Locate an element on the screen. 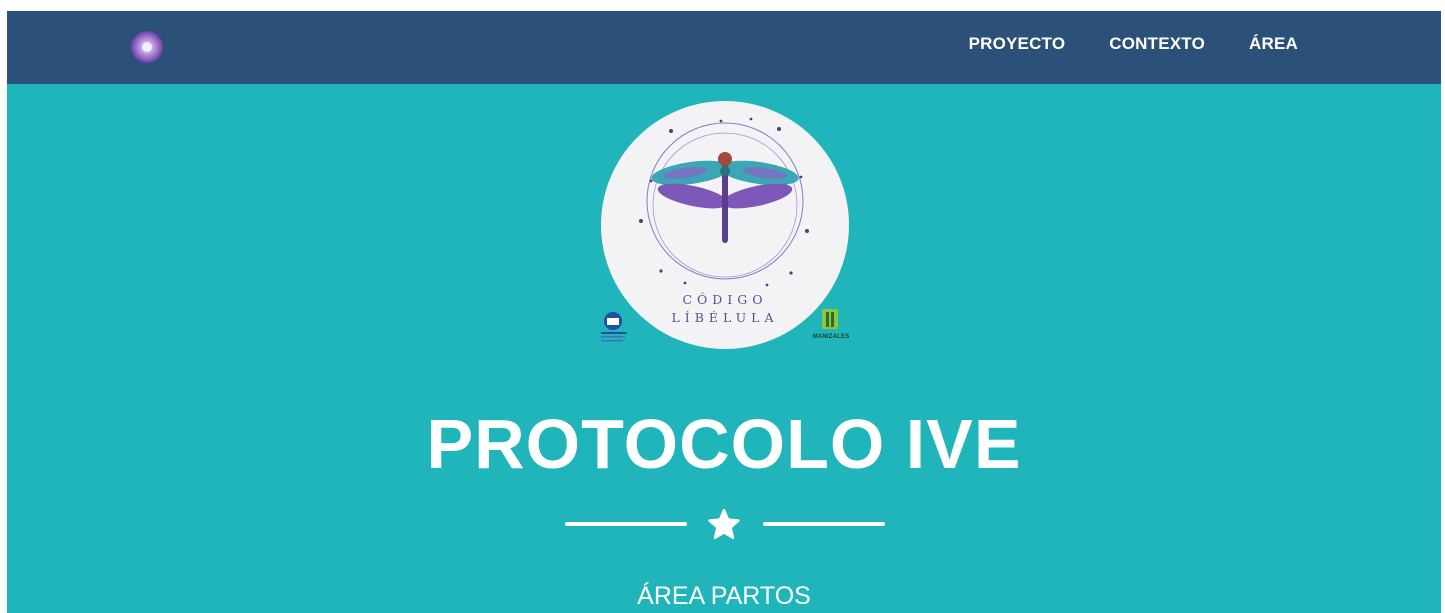 The height and width of the screenshot is (613, 1445). sponsor-right-logo: MANIZALES is located at coordinates (831, 325).